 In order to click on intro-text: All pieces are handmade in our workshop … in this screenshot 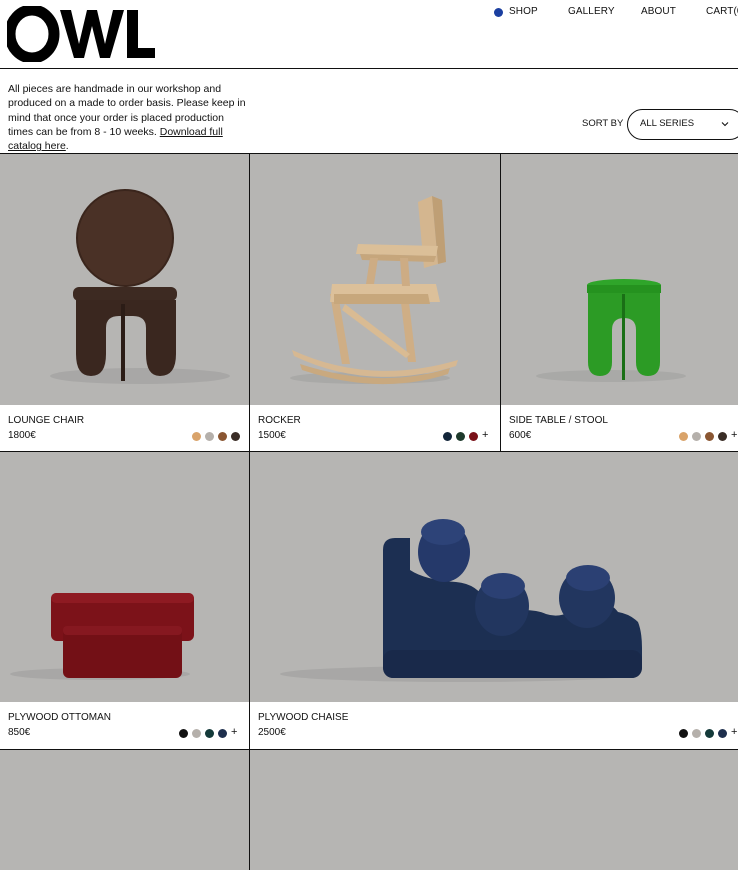, I will do `click(128, 117)`.